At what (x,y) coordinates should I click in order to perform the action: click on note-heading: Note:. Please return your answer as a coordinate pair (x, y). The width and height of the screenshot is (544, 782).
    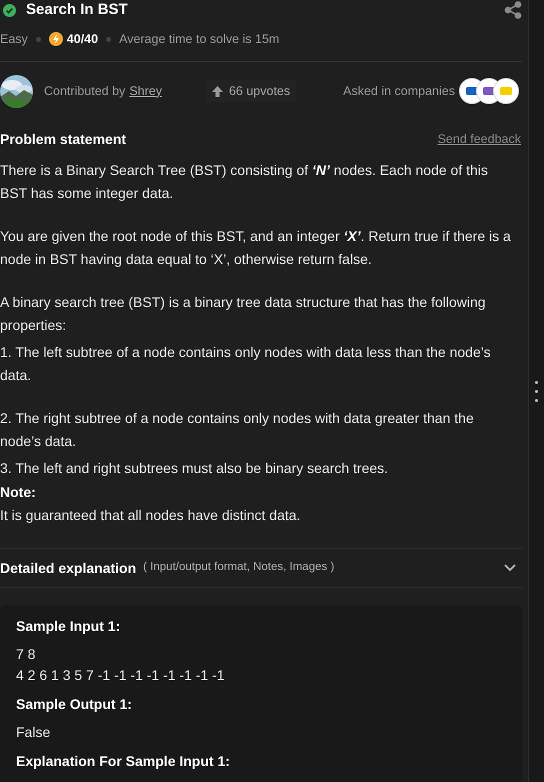
    Looking at the image, I should click on (18, 492).